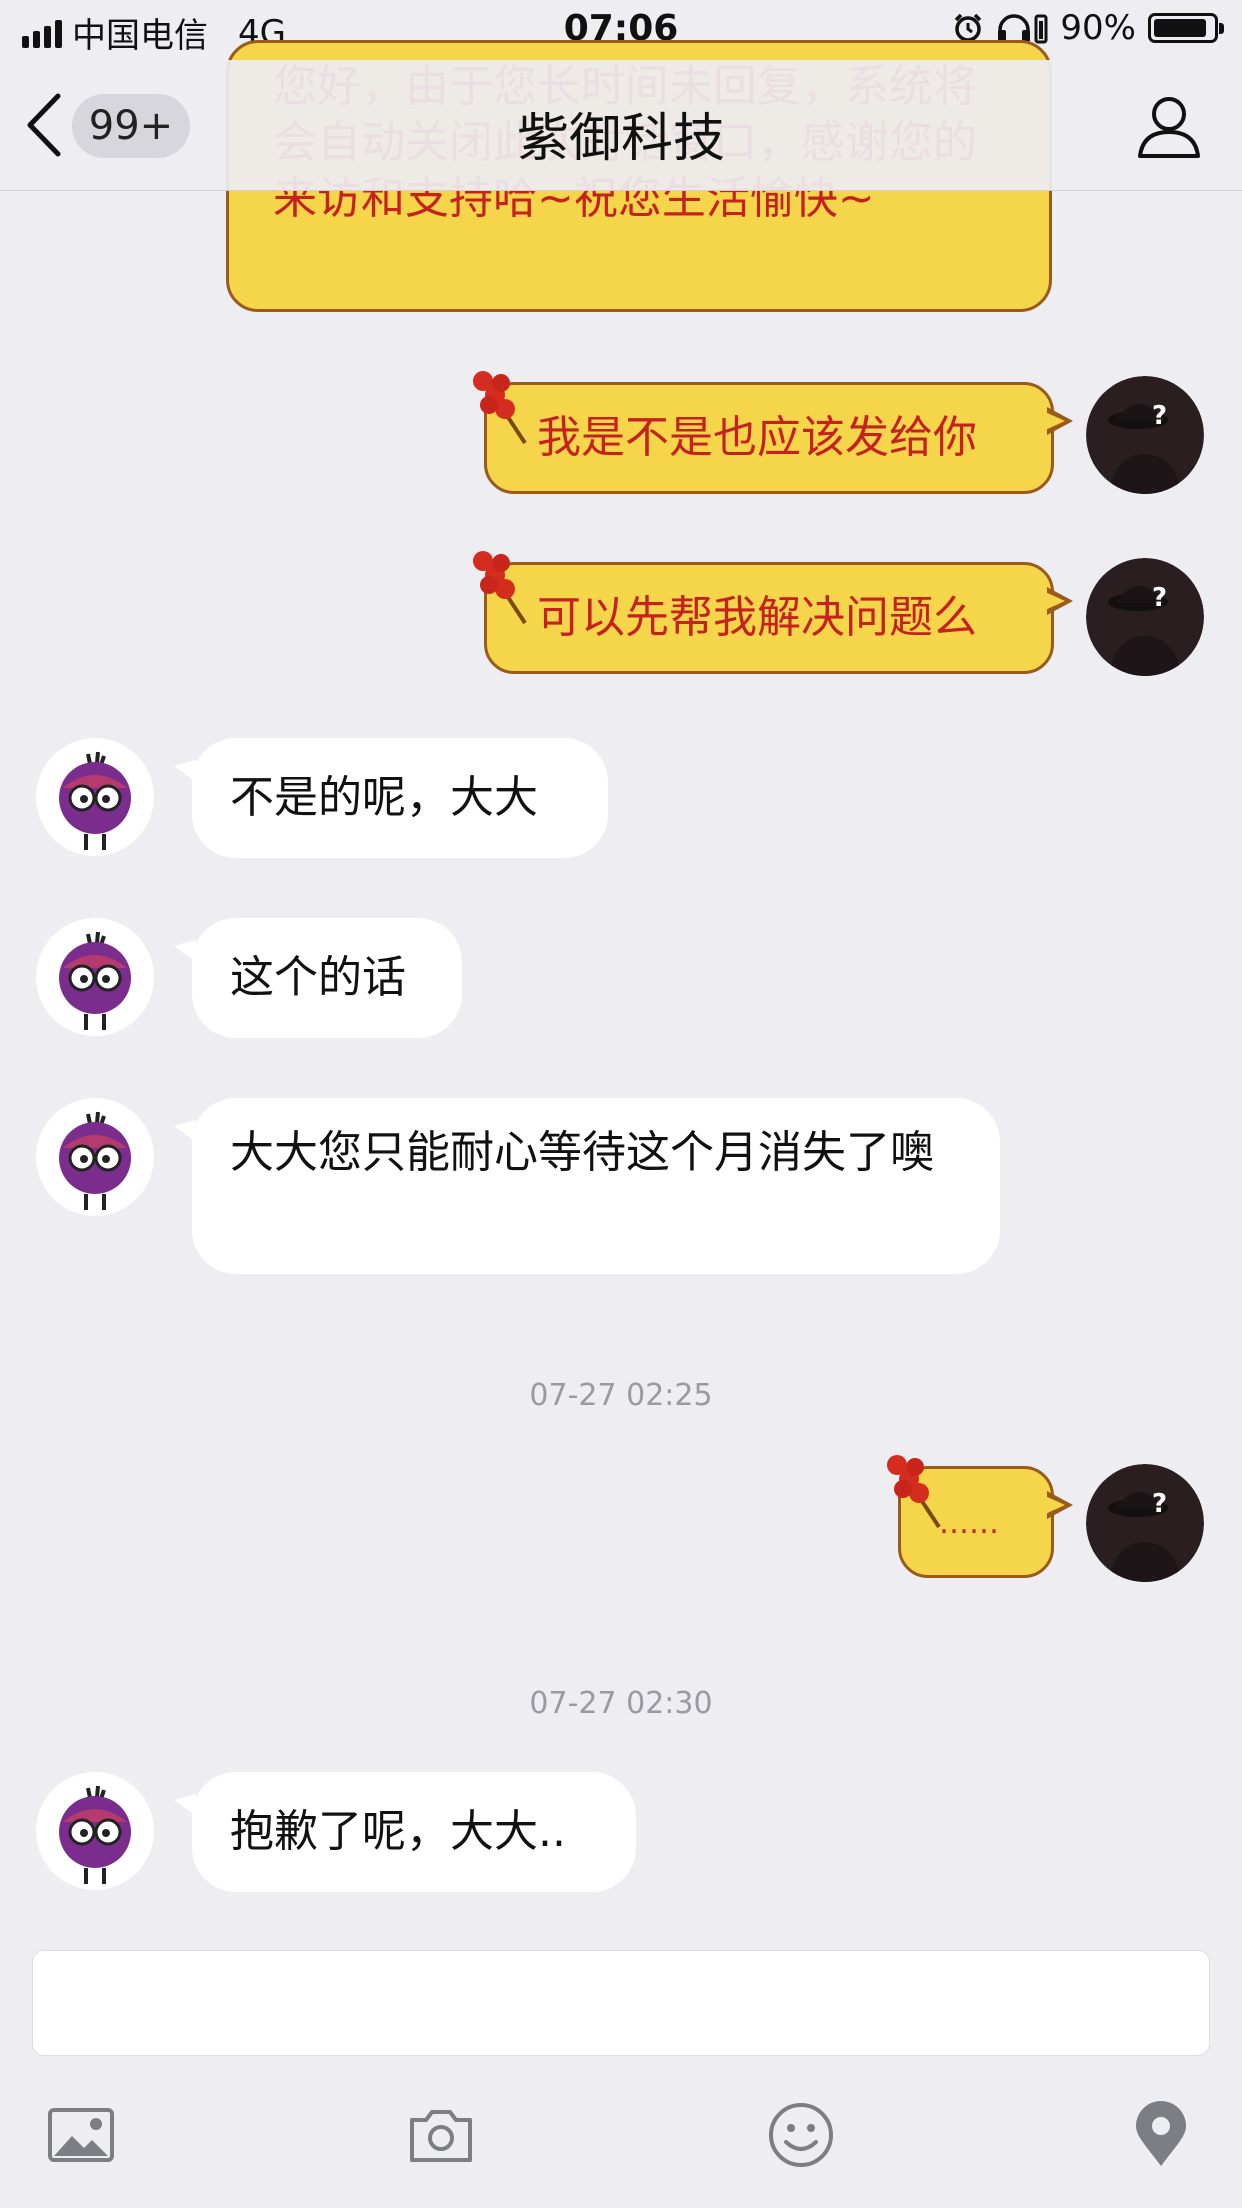 This screenshot has width=1242, height=2208. Describe the element at coordinates (587, 1186) in the screenshot. I see `received-message-bubble: 大大您只能耐心等待这个月消失了噢` at that location.